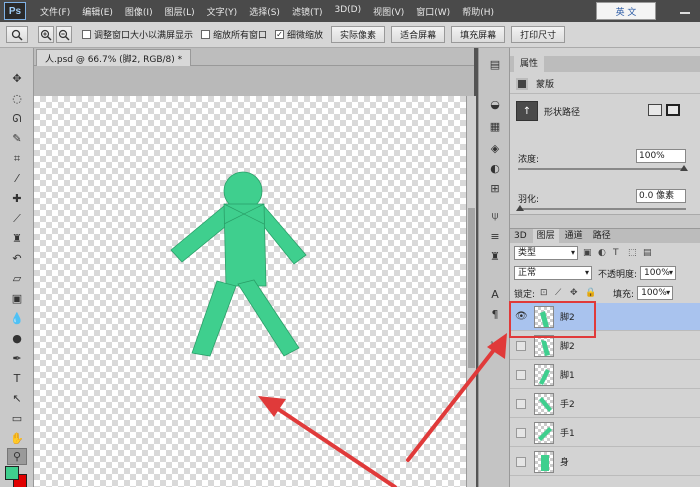  Describe the element at coordinates (605, 84) in the screenshot. I see `mask-row: 蒙版` at that location.